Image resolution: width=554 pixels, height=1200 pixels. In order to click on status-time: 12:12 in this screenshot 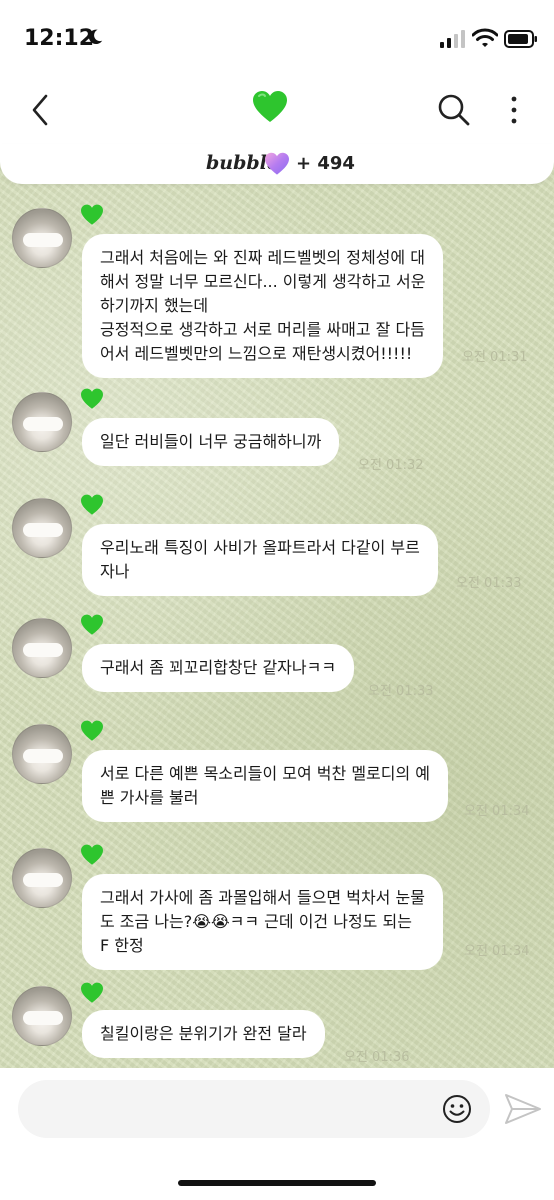, I will do `click(59, 38)`.